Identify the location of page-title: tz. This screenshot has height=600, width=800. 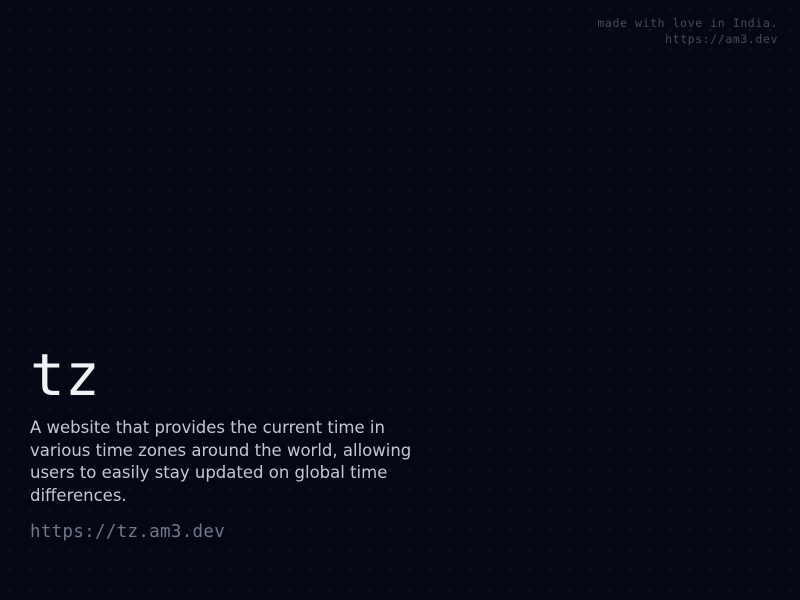
(65, 375).